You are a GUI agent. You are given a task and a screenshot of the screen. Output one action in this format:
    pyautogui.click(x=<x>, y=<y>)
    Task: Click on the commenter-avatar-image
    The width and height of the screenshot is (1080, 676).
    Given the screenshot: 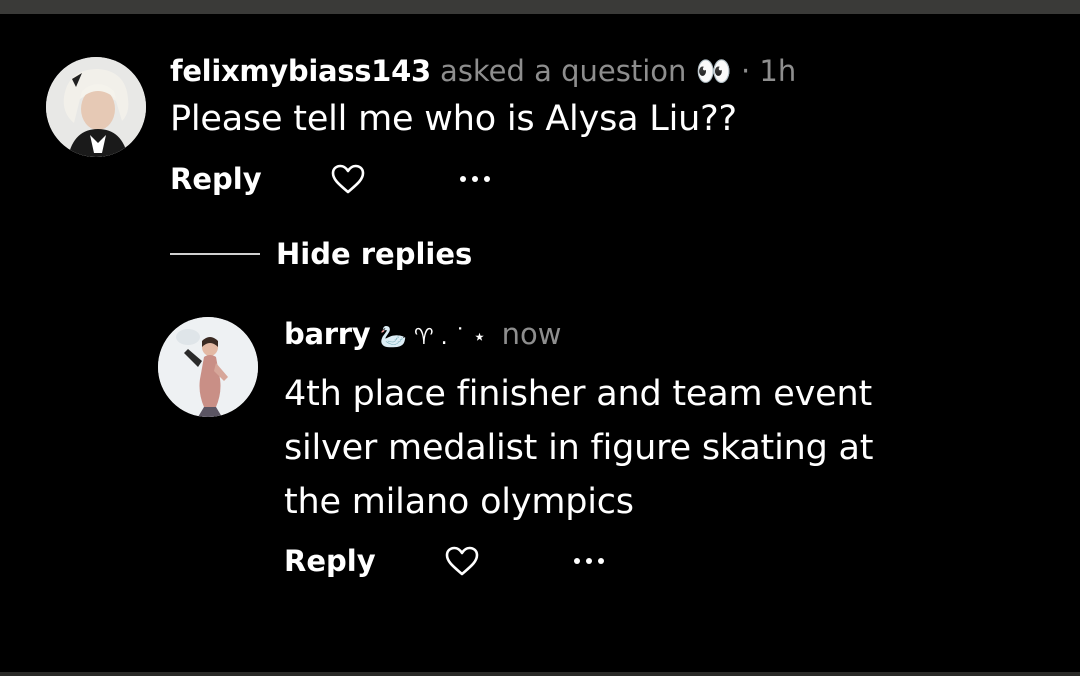 What is the action you would take?
    pyautogui.click(x=96, y=107)
    